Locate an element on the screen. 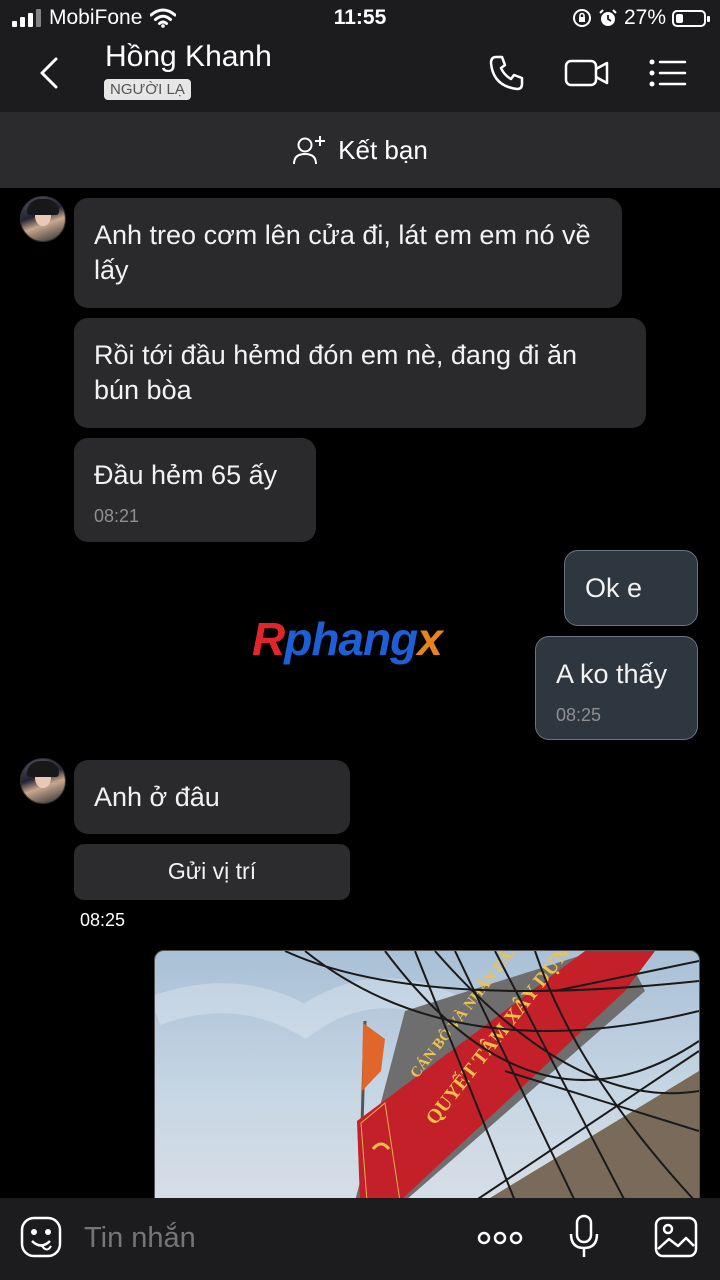  message-bubble-sent: A ko thấy 08:25 is located at coordinates (616, 688).